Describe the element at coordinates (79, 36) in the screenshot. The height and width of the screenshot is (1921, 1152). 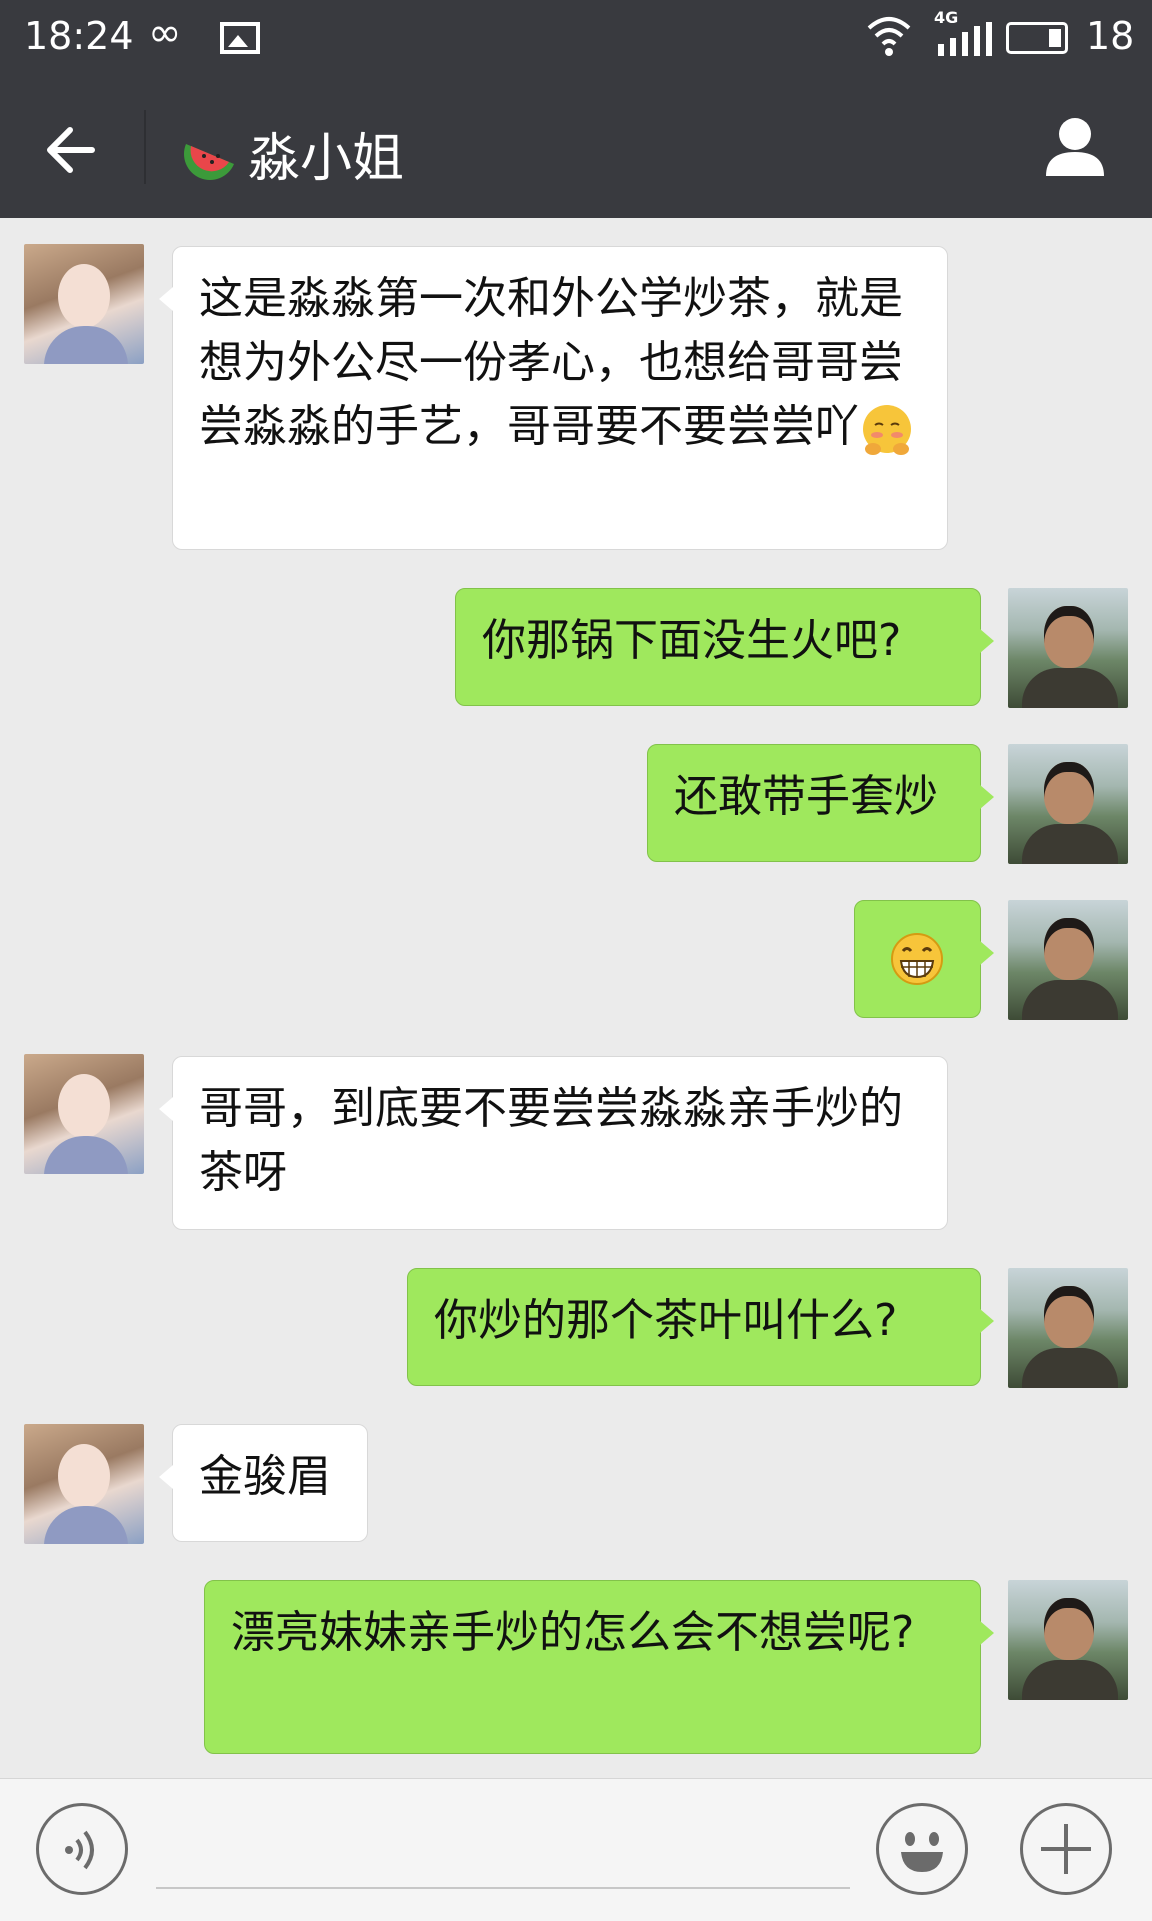
I see `status-time: 18:24` at that location.